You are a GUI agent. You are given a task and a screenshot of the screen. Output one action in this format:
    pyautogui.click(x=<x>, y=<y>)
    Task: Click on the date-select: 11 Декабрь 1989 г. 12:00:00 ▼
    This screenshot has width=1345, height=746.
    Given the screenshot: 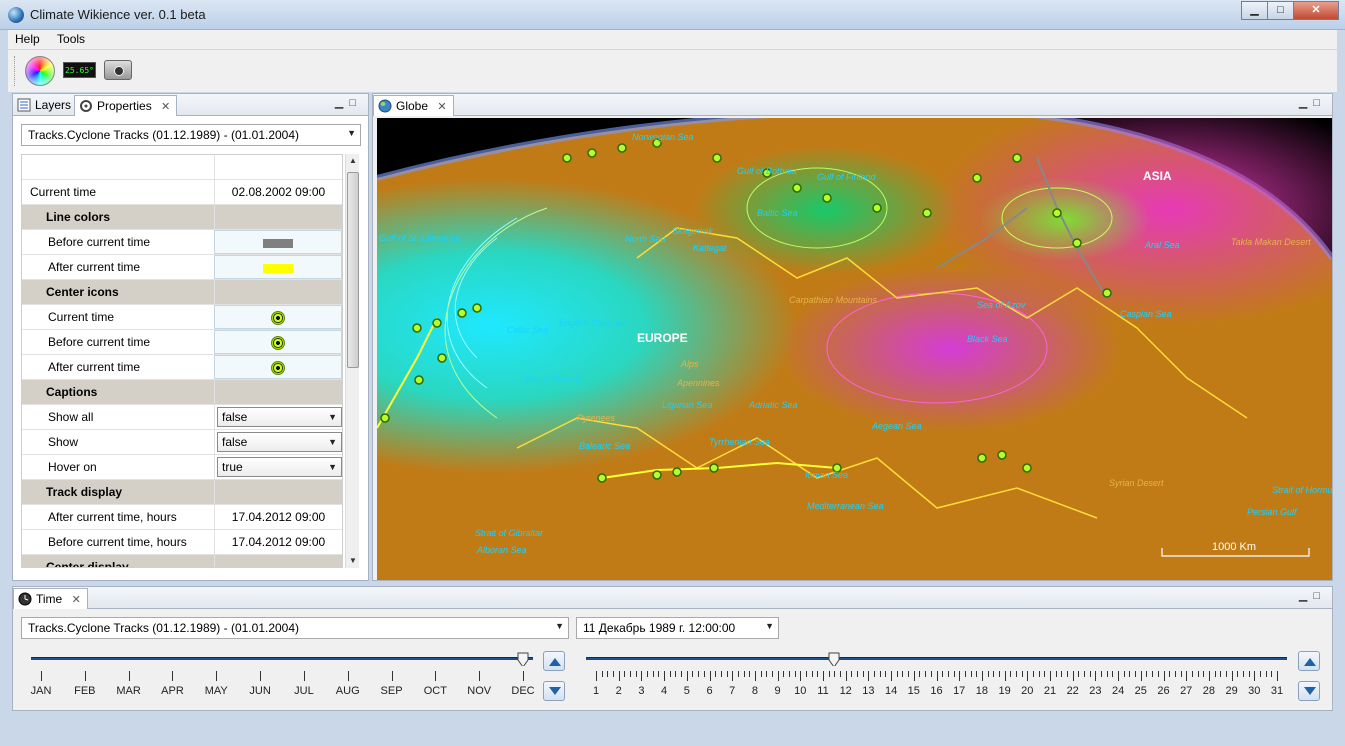 What is the action you would take?
    pyautogui.click(x=677, y=628)
    